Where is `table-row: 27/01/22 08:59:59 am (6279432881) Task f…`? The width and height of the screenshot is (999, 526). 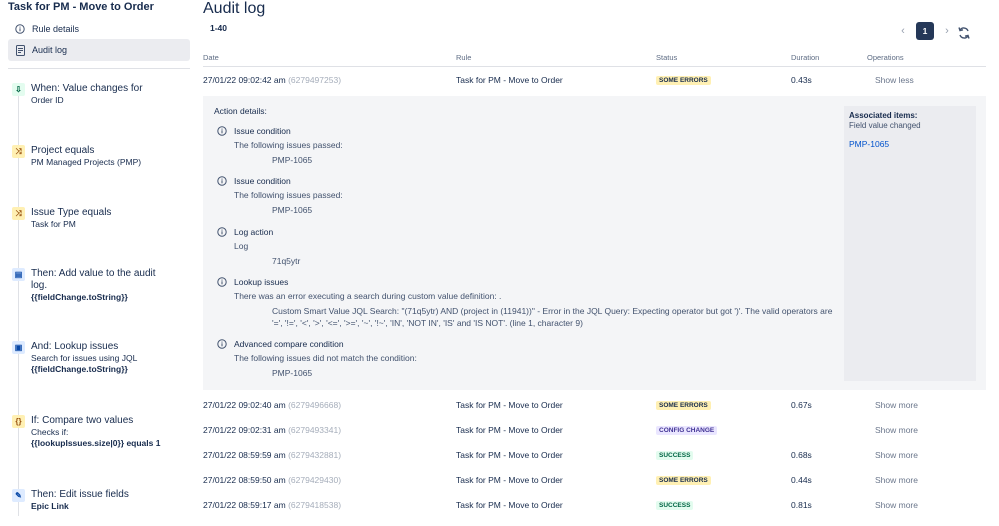 table-row: 27/01/22 08:59:59 am (6279432881) Task f… is located at coordinates (594, 456).